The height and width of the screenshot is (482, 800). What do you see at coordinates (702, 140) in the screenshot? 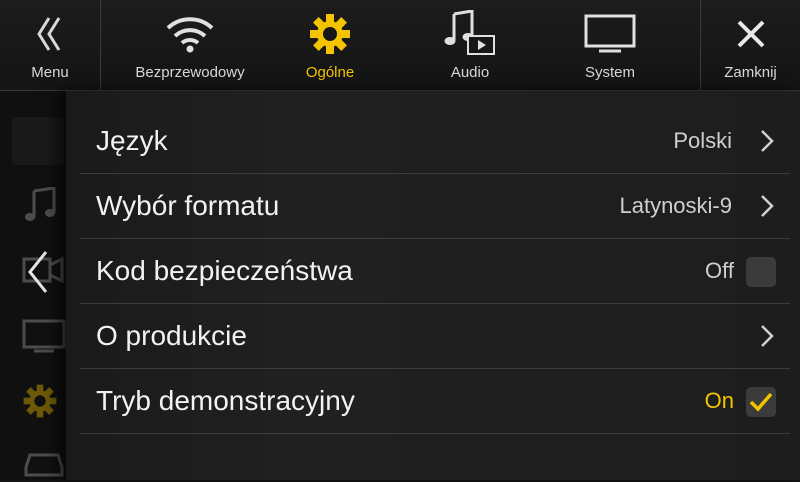
I see `setting-value: Polski` at bounding box center [702, 140].